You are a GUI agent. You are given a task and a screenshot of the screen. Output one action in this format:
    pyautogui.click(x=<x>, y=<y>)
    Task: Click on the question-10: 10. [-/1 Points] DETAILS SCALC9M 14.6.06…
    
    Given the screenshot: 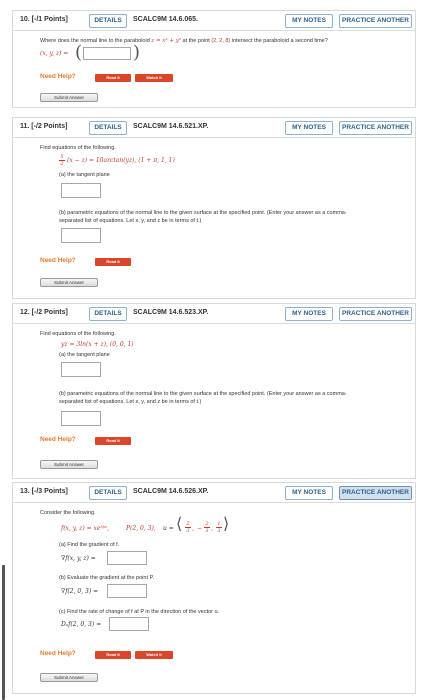 What is the action you would take?
    pyautogui.click(x=214, y=59)
    